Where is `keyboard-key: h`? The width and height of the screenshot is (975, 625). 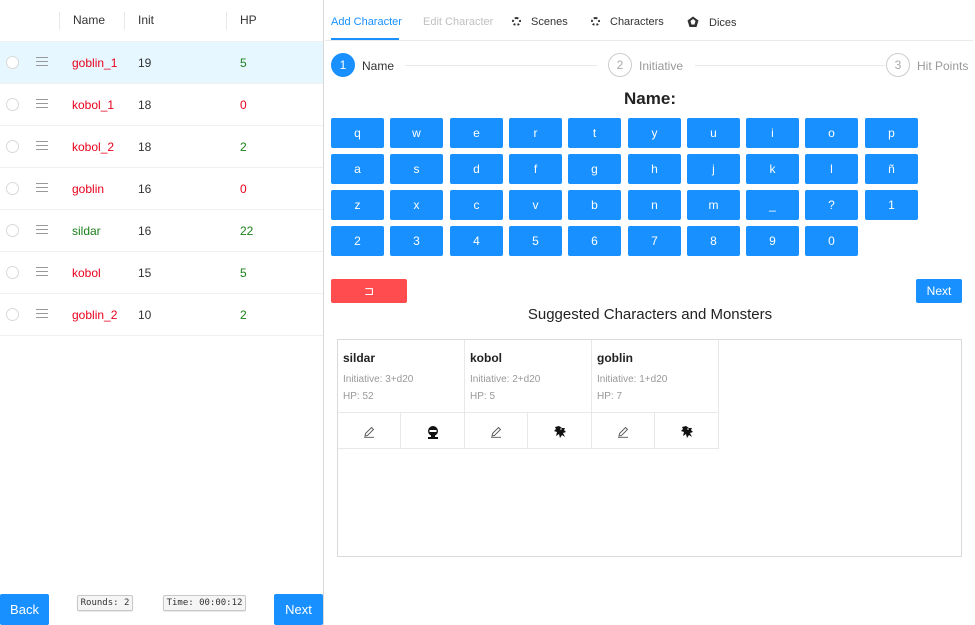
keyboard-key: h is located at coordinates (654, 169).